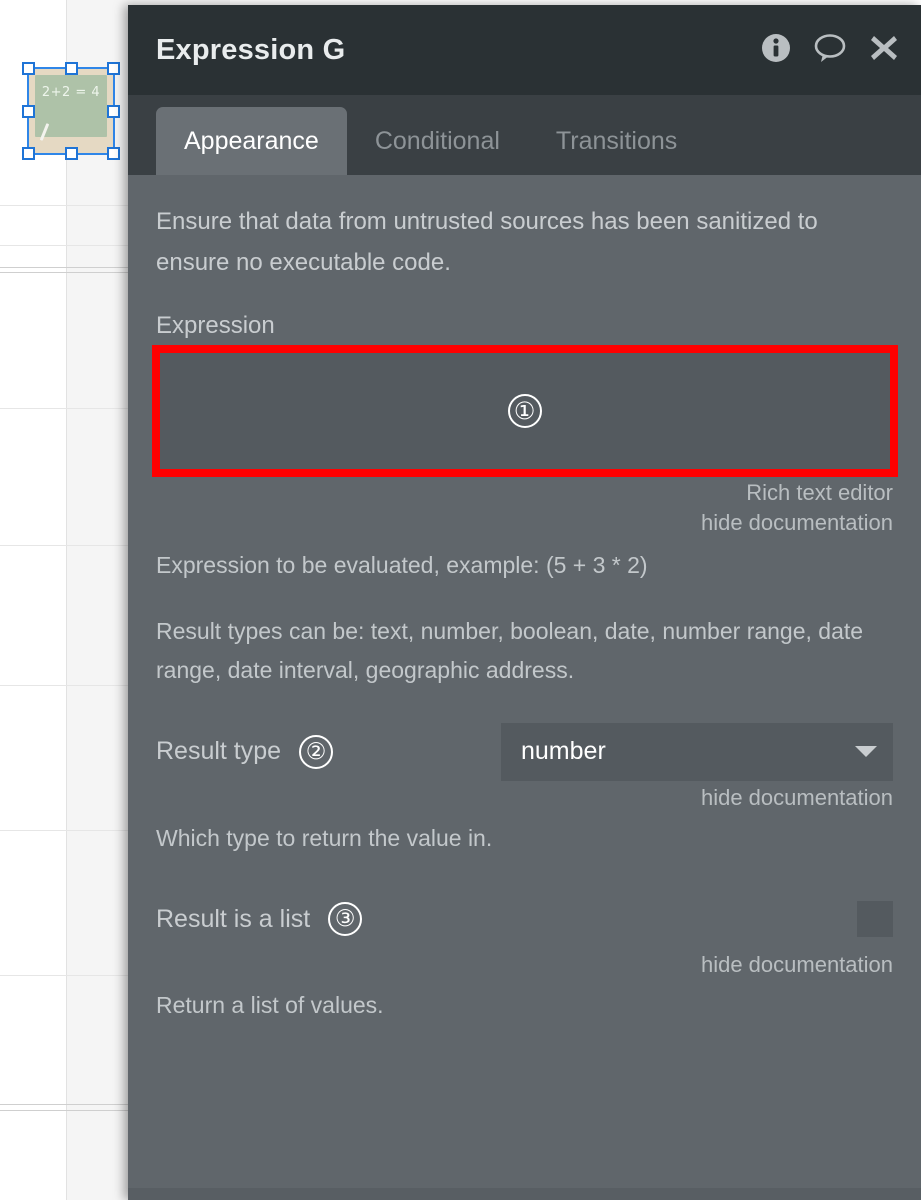  I want to click on close-icon, so click(884, 50).